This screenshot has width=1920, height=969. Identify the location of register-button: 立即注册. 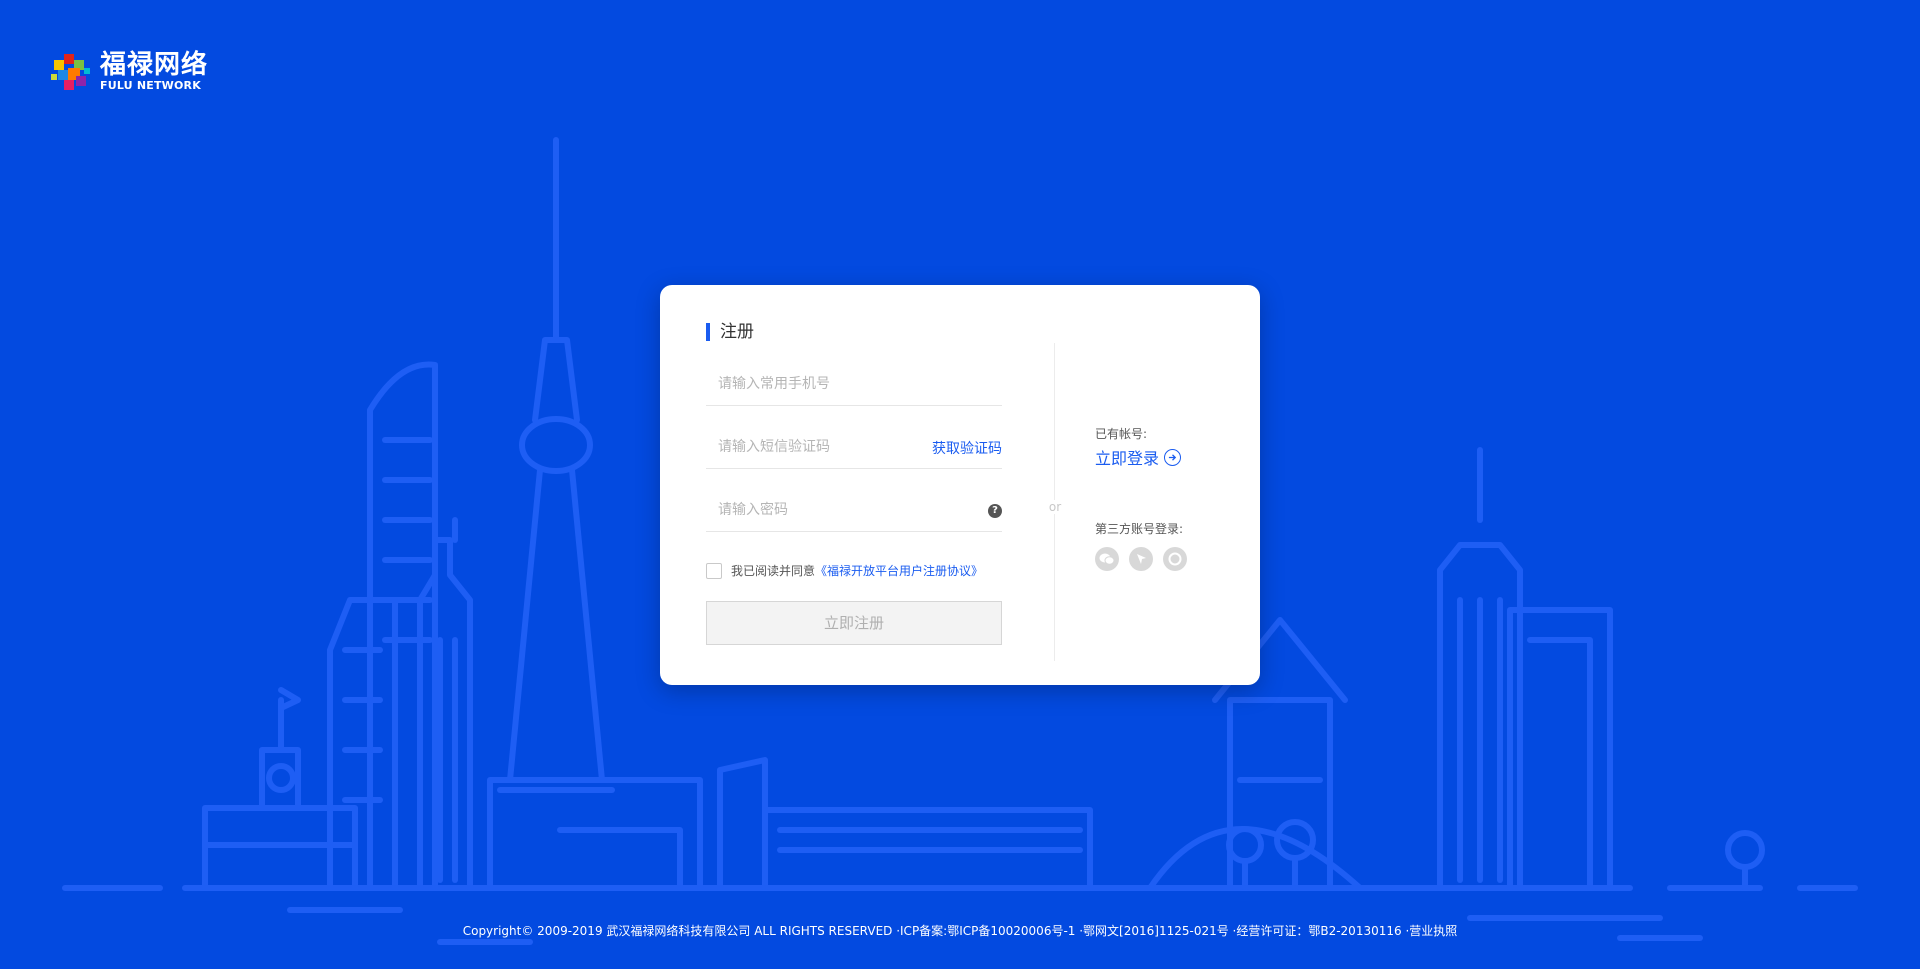
(854, 623).